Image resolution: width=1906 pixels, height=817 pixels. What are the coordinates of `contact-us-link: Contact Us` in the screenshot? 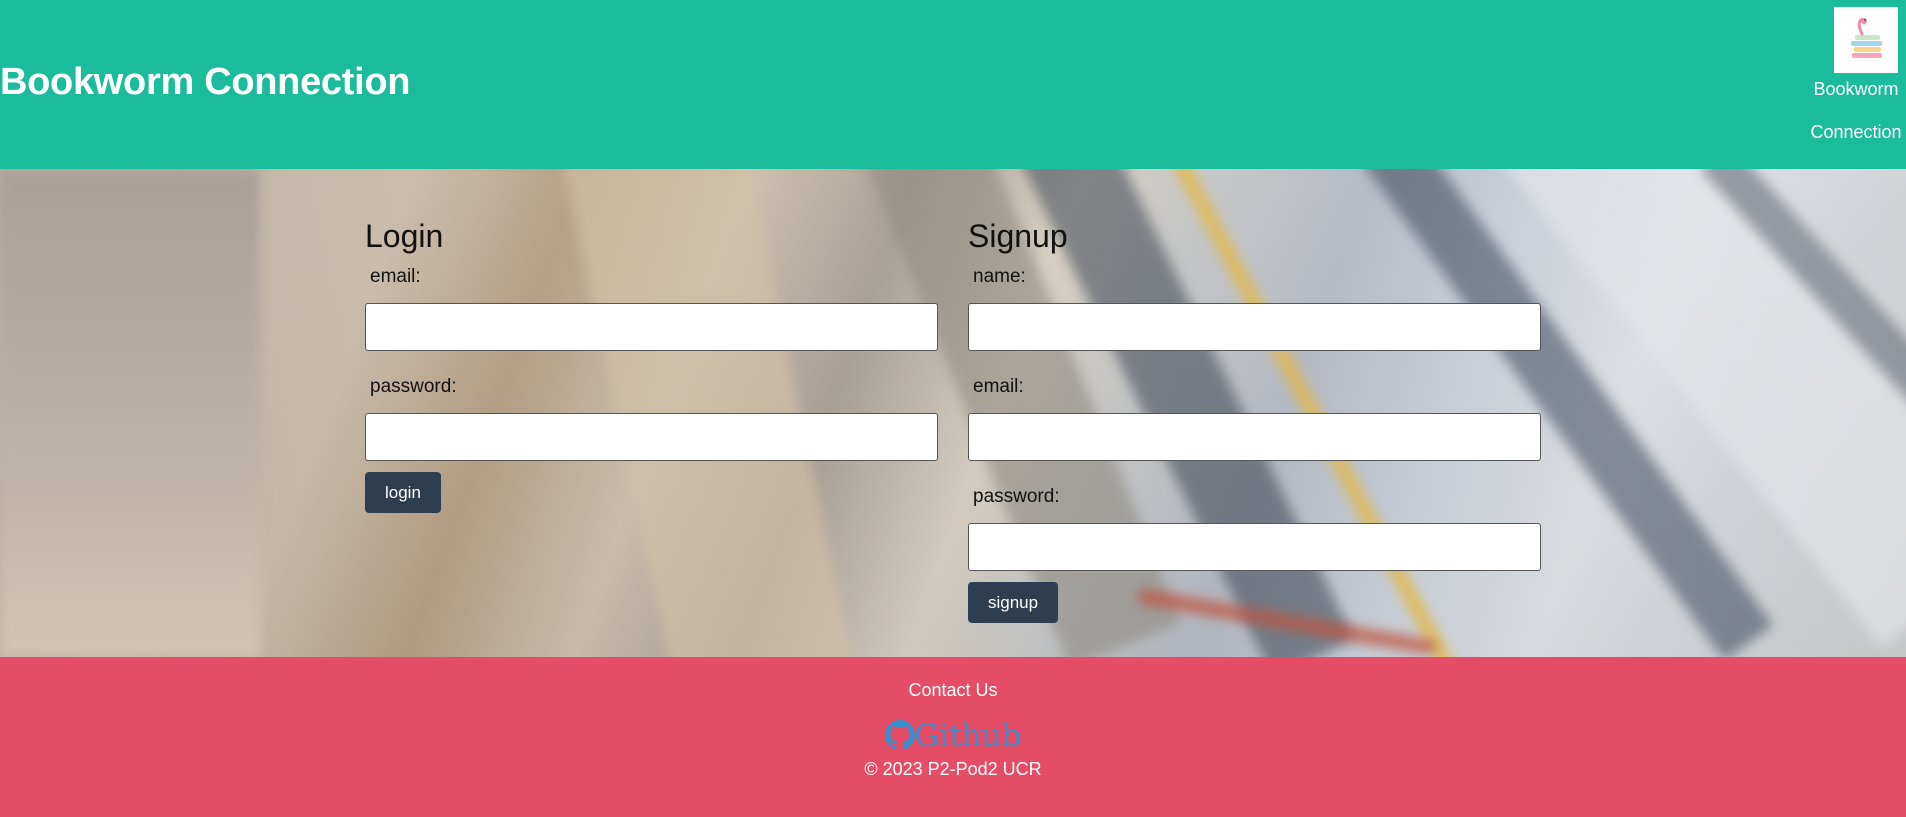 It's located at (953, 690).